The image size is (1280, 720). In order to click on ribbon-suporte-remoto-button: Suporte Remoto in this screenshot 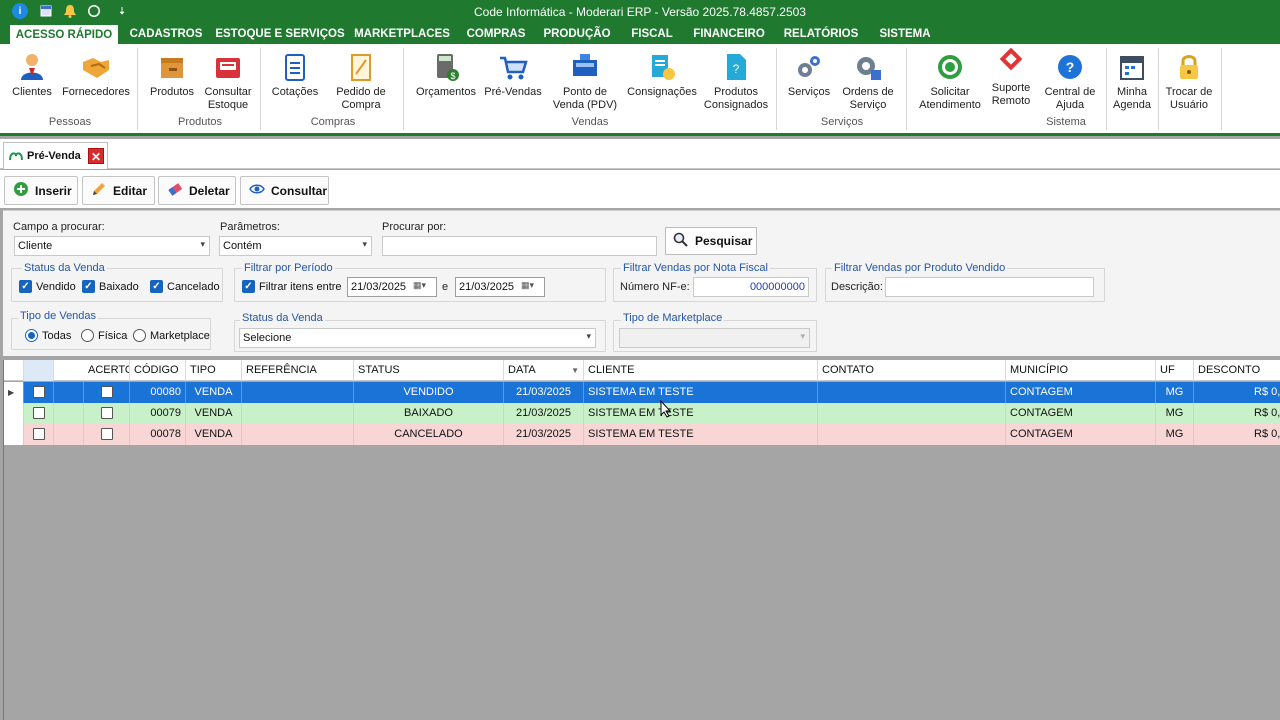, I will do `click(1011, 77)`.